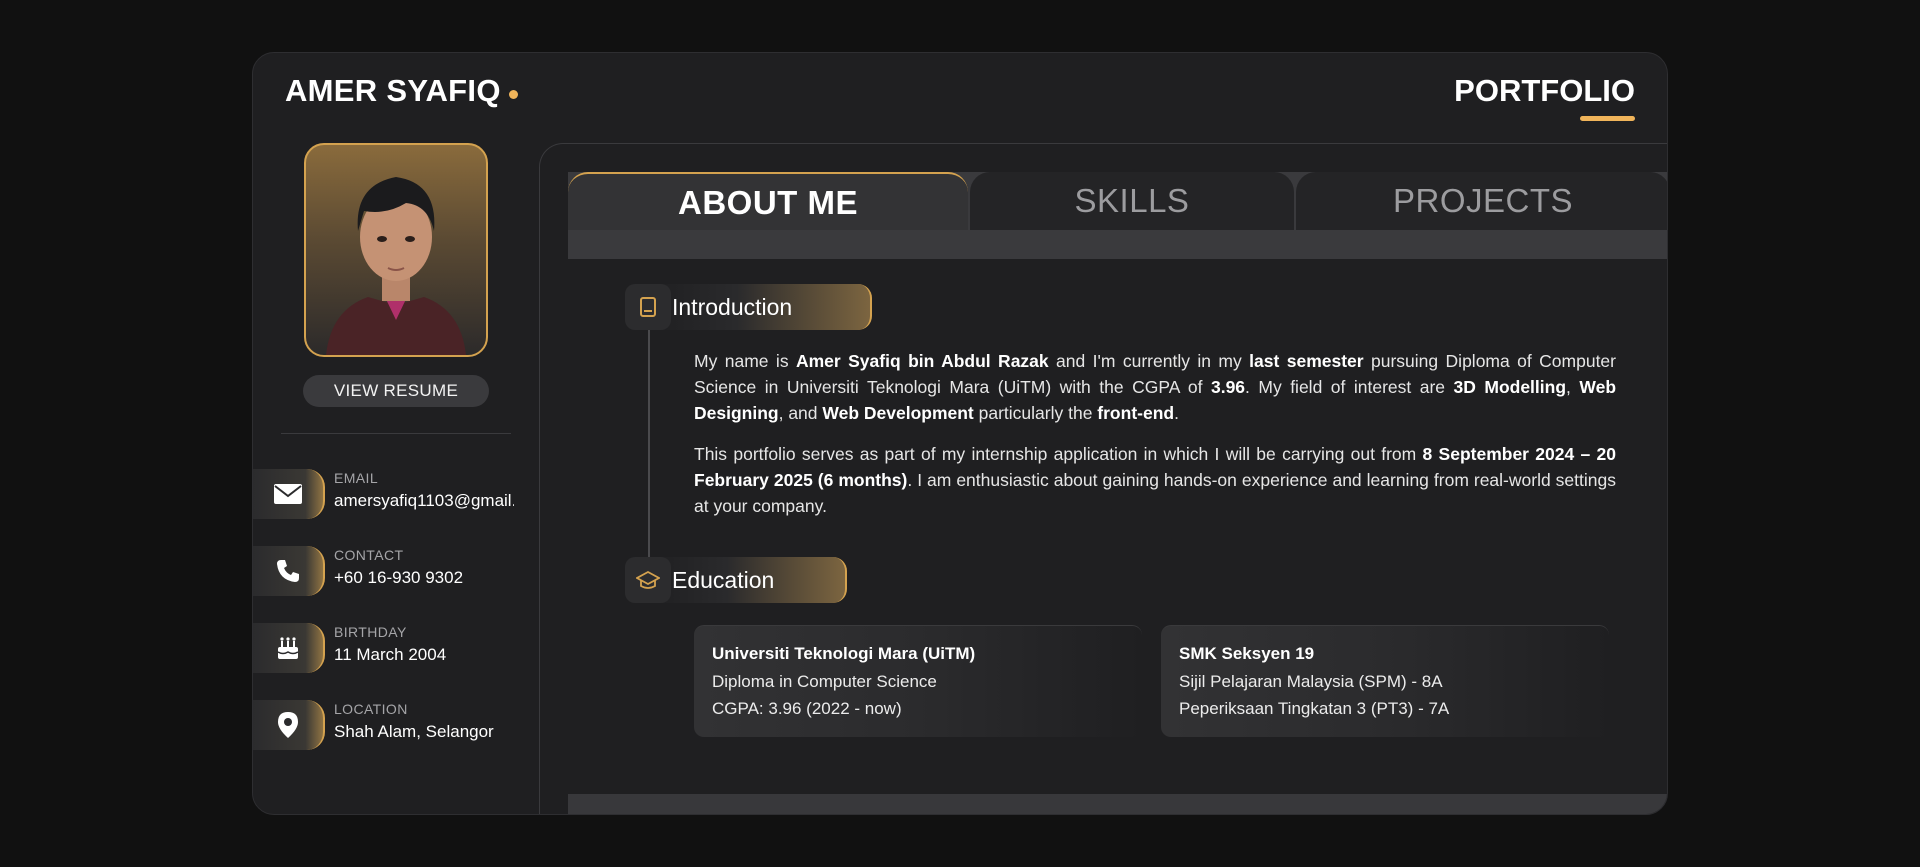  I want to click on birthday-value: 11 March 2004, so click(390, 654).